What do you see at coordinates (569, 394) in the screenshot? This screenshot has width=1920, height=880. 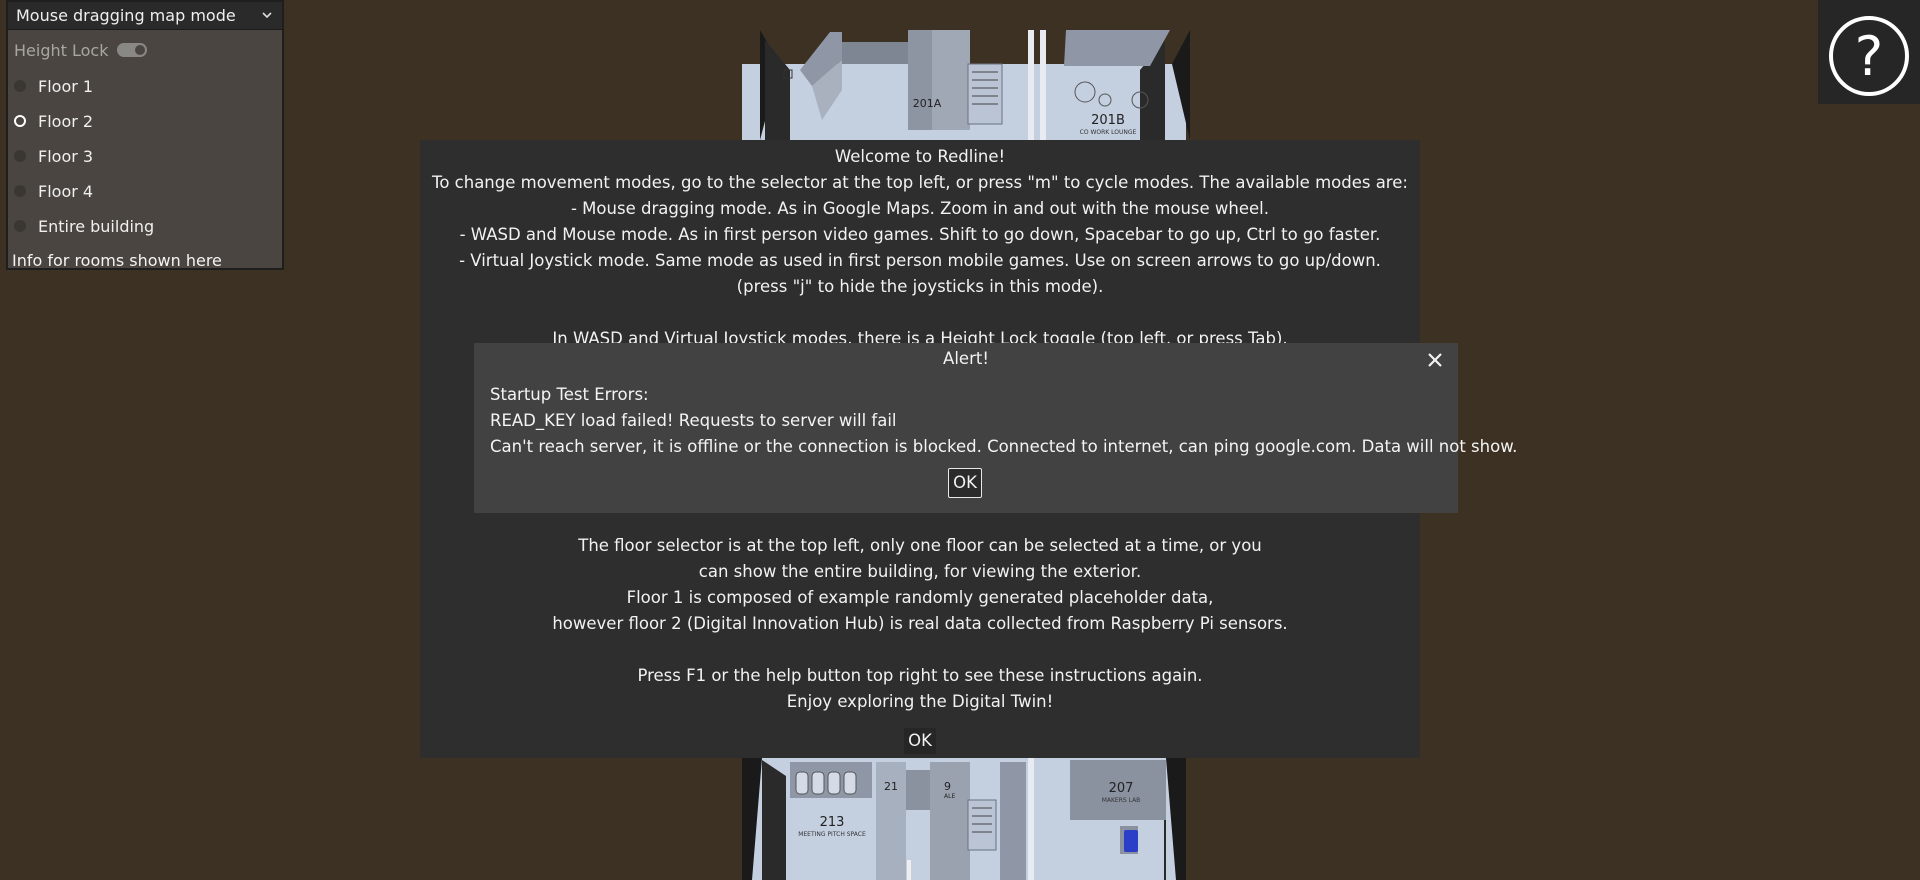 I see `alert-message-line: Startup Test Errors:` at bounding box center [569, 394].